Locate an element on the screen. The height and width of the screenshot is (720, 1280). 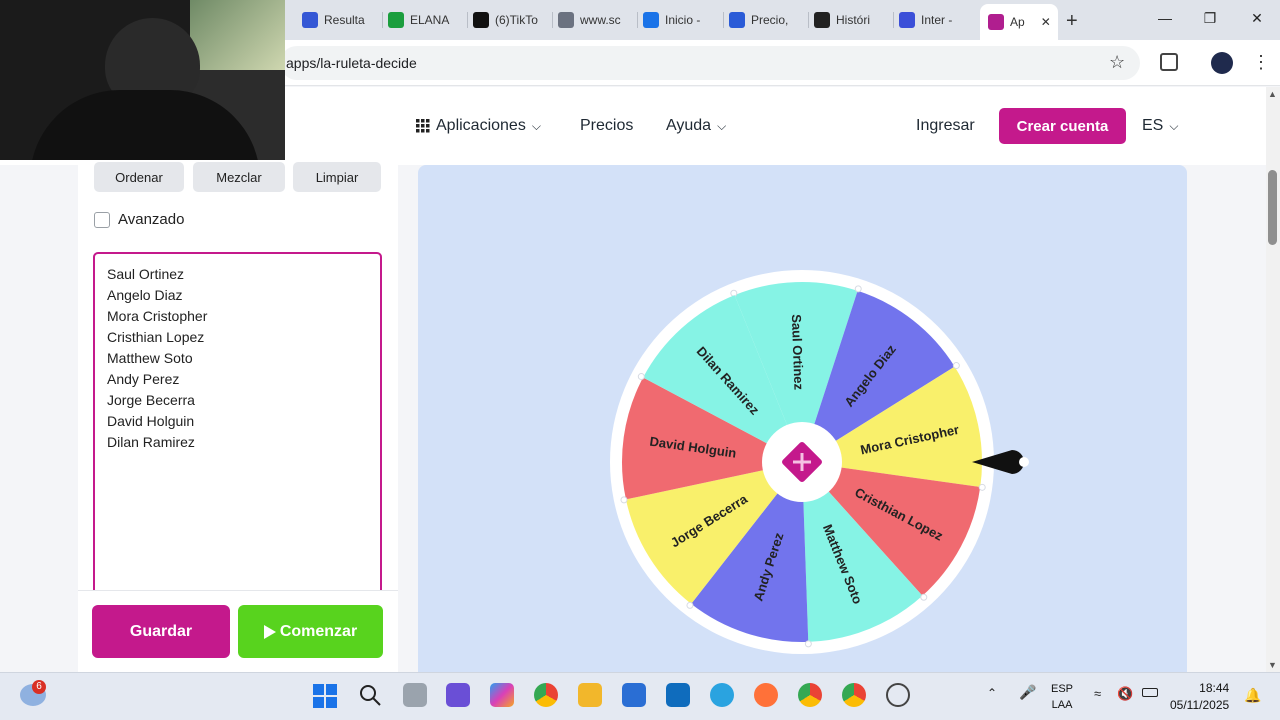
file-explorer-icon is located at coordinates (590, 695).